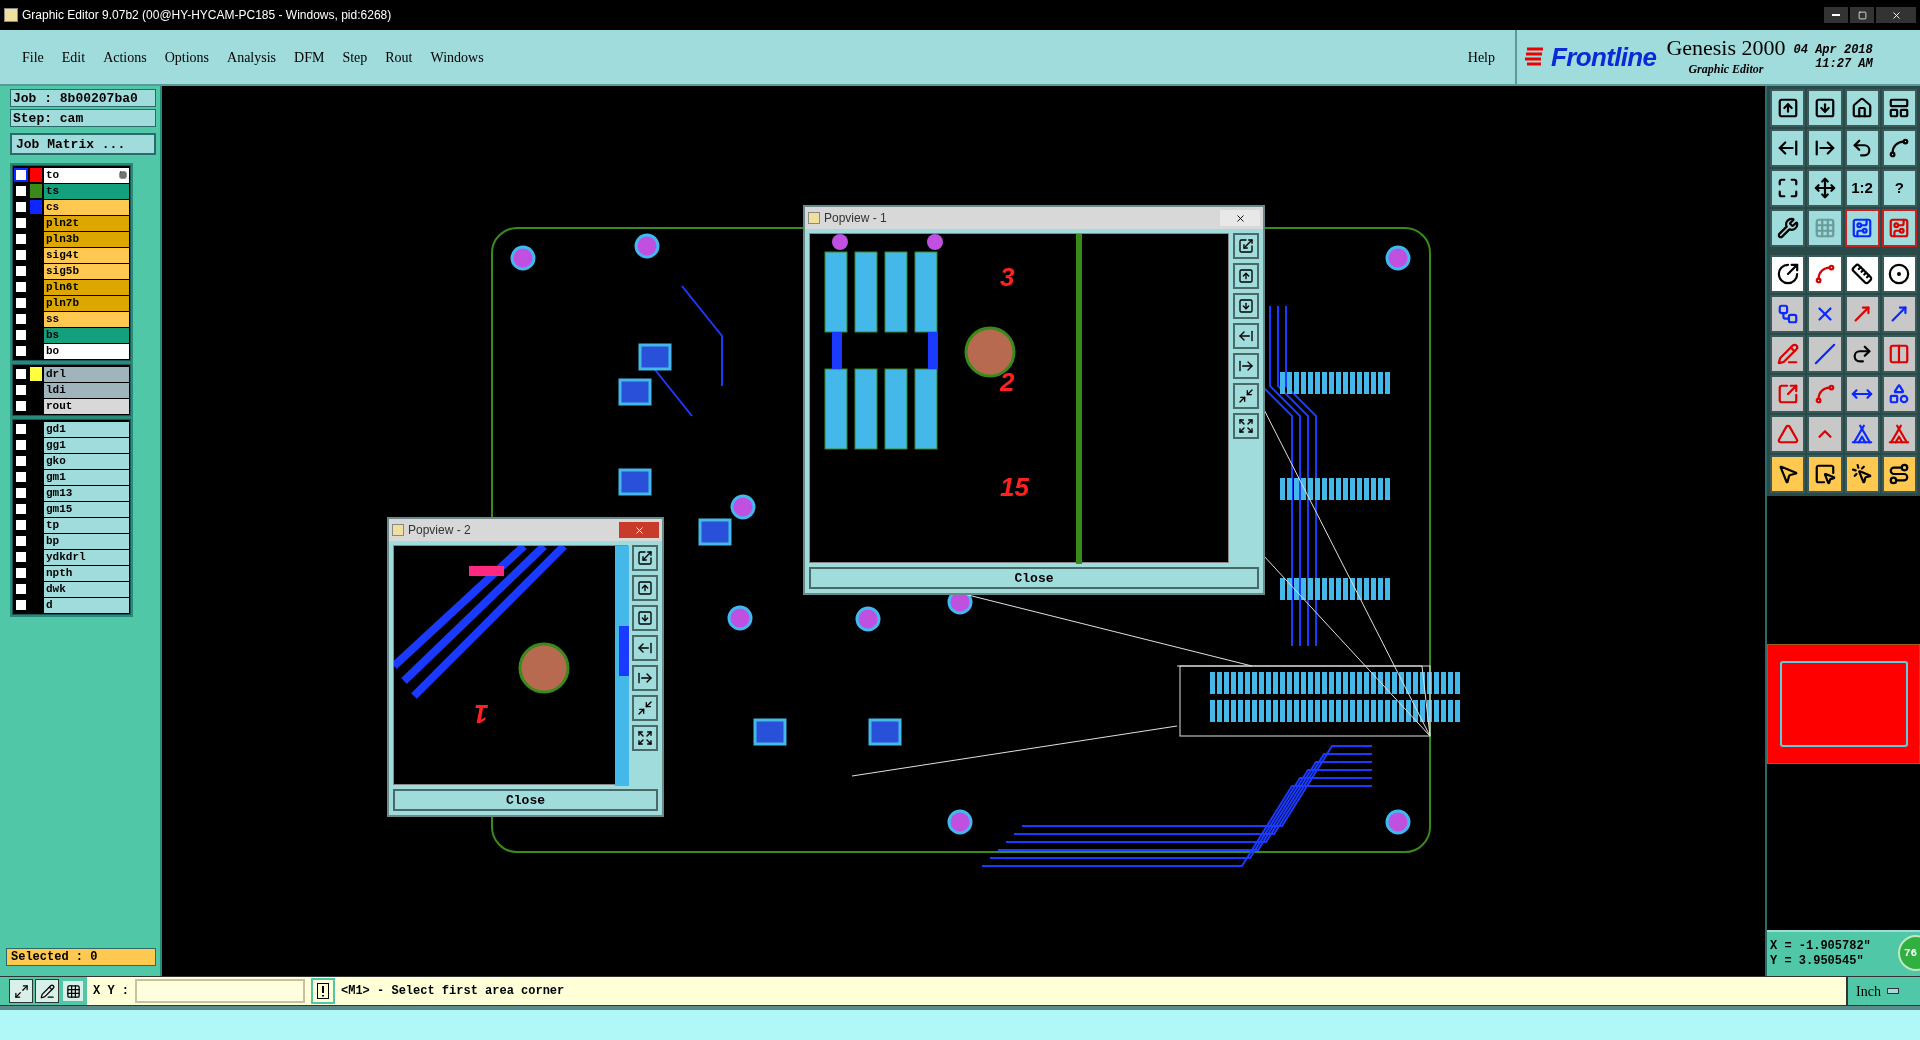  I want to click on layer-row: pln3b, so click(86, 239).